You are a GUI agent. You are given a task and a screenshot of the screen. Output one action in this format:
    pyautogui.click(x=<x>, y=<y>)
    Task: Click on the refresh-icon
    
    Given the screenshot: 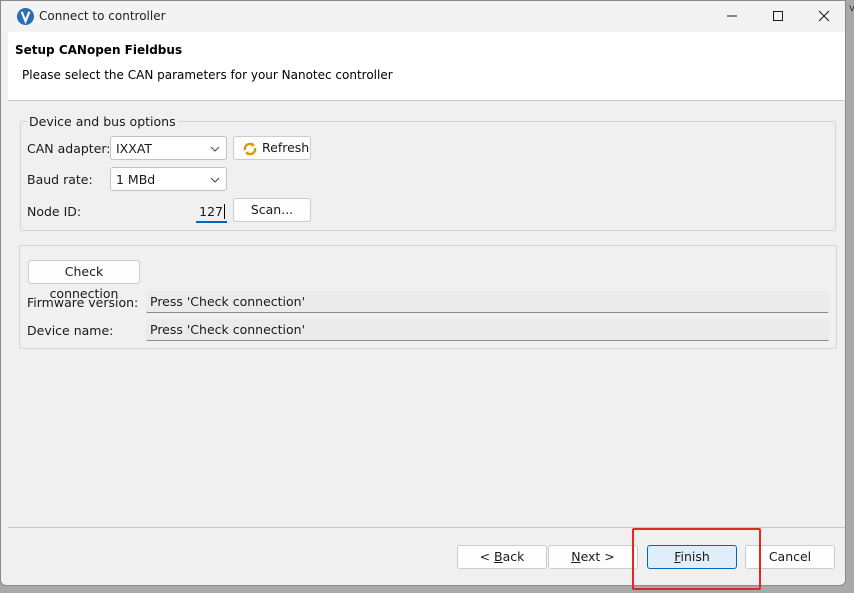 What is the action you would take?
    pyautogui.click(x=250, y=149)
    